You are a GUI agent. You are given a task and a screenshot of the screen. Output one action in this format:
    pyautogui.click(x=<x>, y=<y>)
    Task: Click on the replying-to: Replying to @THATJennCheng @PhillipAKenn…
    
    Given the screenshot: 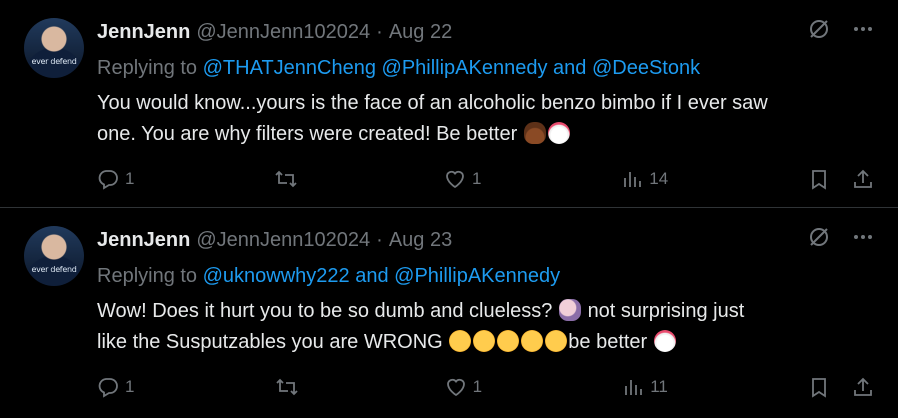 What is the action you would take?
    pyautogui.click(x=485, y=68)
    